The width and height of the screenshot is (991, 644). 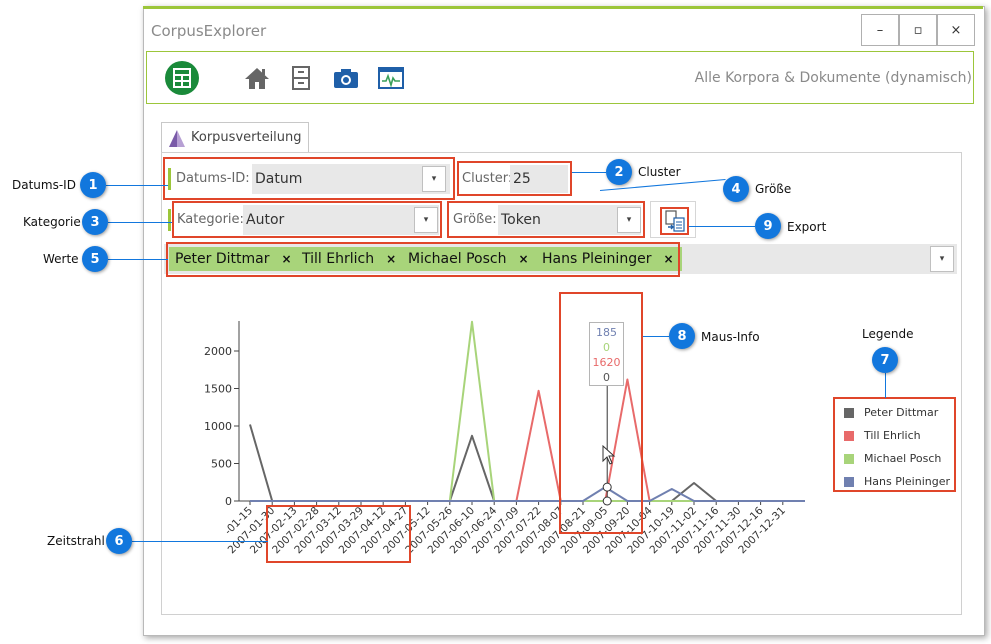 I want to click on callout-text-groesse: Größe, so click(x=773, y=189).